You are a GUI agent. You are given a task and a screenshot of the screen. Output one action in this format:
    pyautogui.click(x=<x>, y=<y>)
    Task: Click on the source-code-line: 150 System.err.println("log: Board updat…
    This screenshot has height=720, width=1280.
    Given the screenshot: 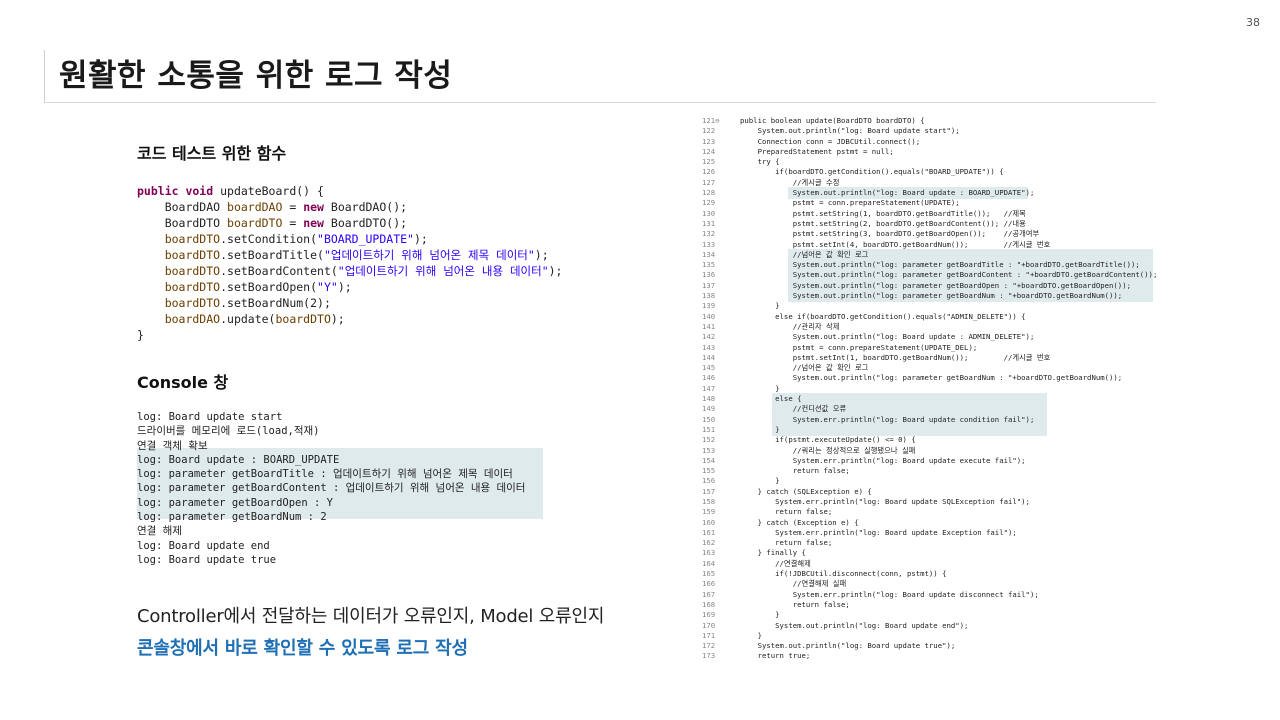 What is the action you would take?
    pyautogui.click(x=930, y=420)
    